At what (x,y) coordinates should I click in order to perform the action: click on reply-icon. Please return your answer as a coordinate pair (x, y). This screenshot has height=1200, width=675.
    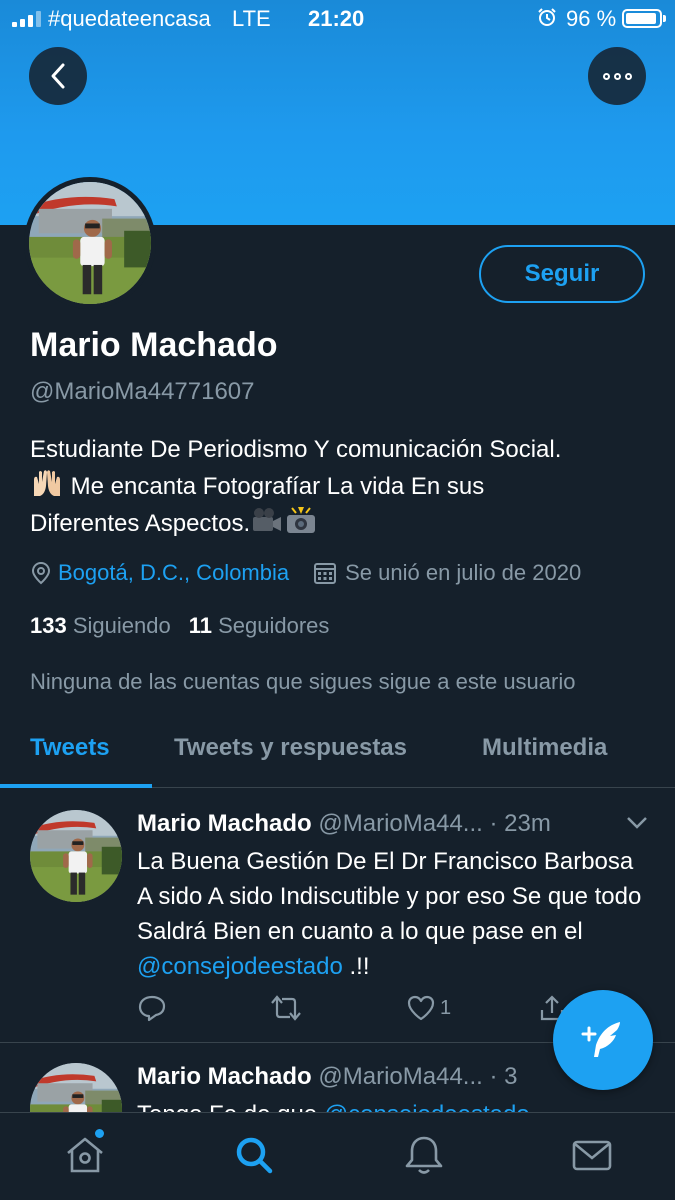
    Looking at the image, I should click on (152, 1008).